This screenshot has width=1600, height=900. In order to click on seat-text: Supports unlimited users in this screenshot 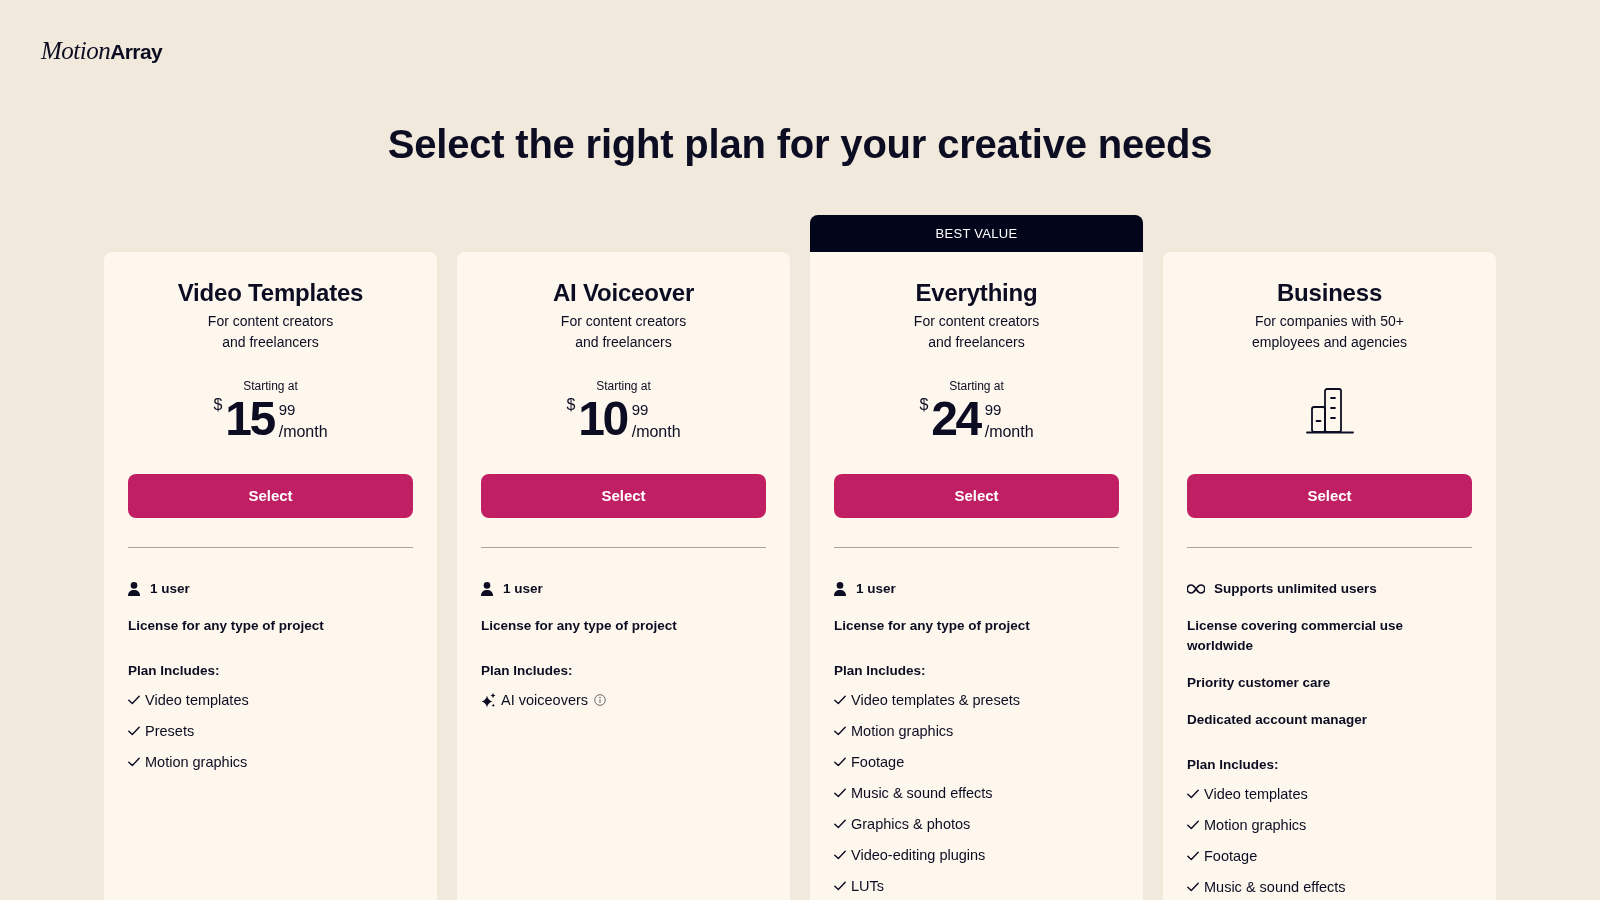, I will do `click(1295, 589)`.